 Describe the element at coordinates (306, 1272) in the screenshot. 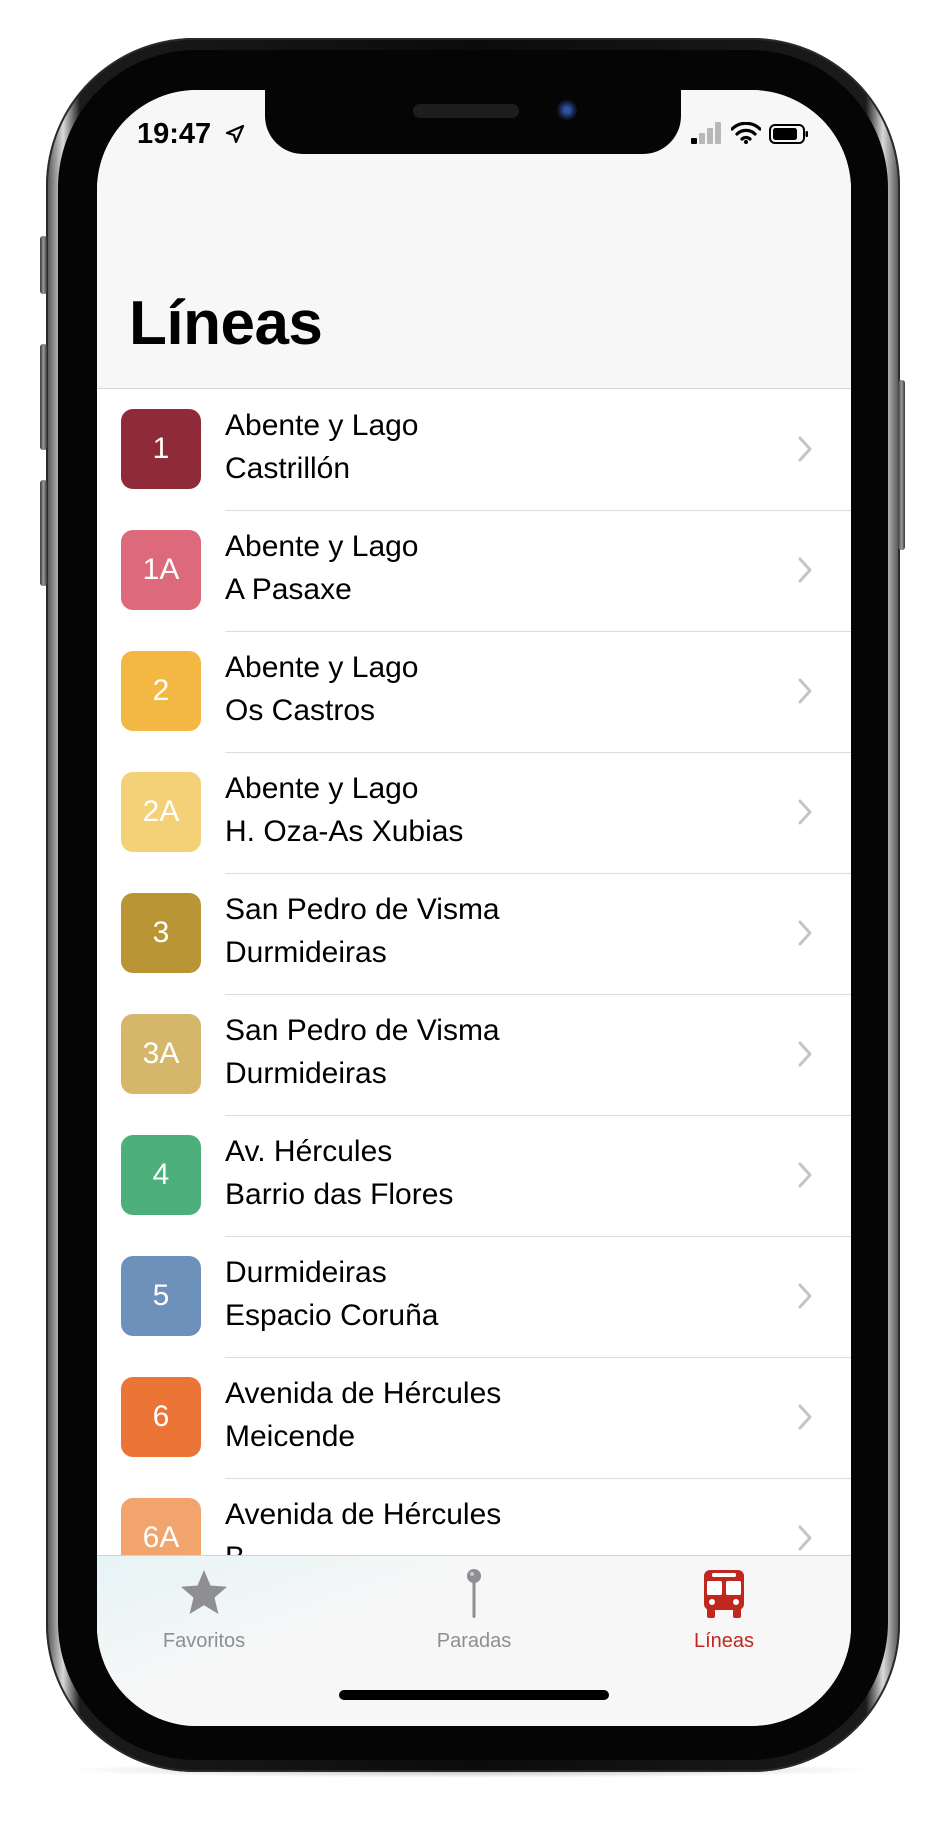

I see `route-origin: Durmideiras` at that location.